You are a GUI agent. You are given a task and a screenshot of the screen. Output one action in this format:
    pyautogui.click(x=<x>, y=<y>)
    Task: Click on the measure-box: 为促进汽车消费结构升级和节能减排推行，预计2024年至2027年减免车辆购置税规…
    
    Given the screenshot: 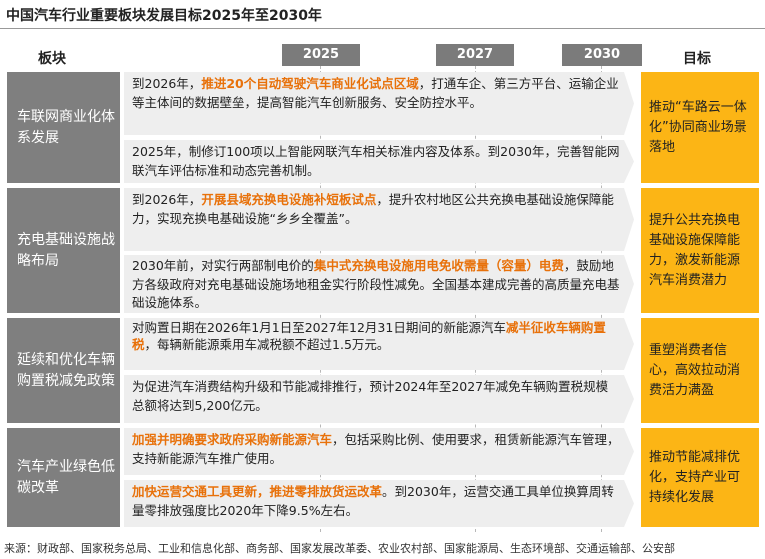 What is the action you would take?
    pyautogui.click(x=379, y=399)
    